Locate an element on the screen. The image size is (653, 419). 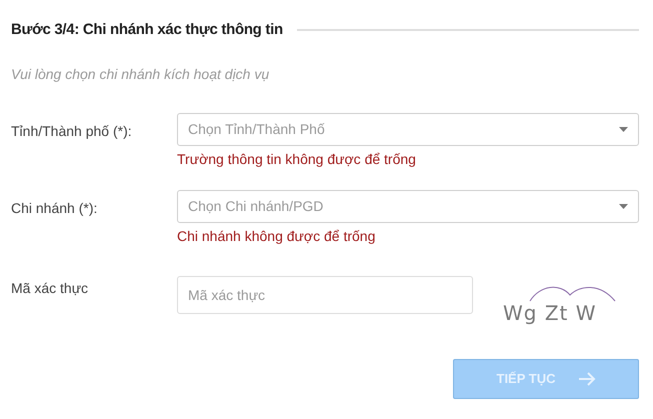
dropdown-field: Chọn Chi nhánh/PGD is located at coordinates (408, 206).